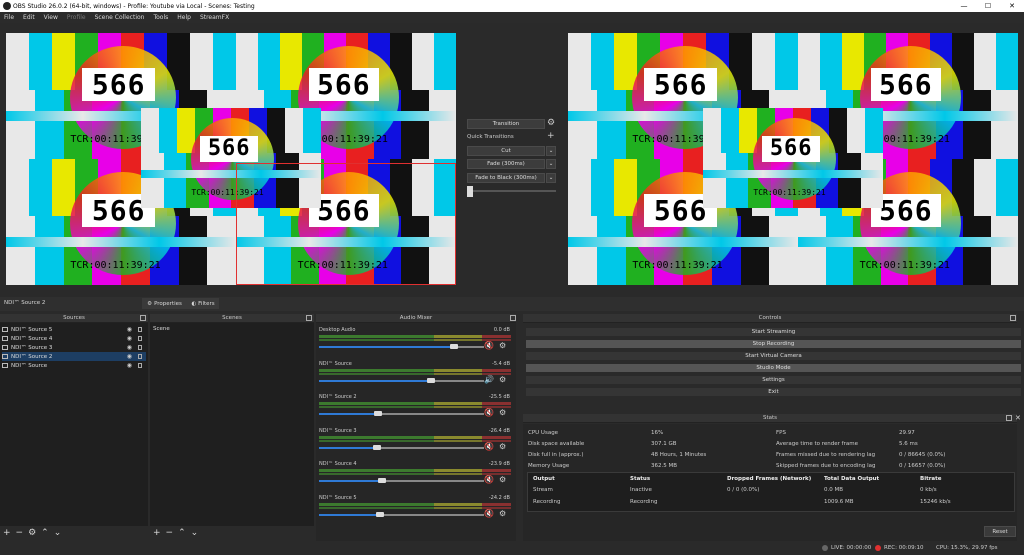 The image size is (1024, 555). What do you see at coordinates (76, 17) in the screenshot?
I see `menu-profile: Profile` at bounding box center [76, 17].